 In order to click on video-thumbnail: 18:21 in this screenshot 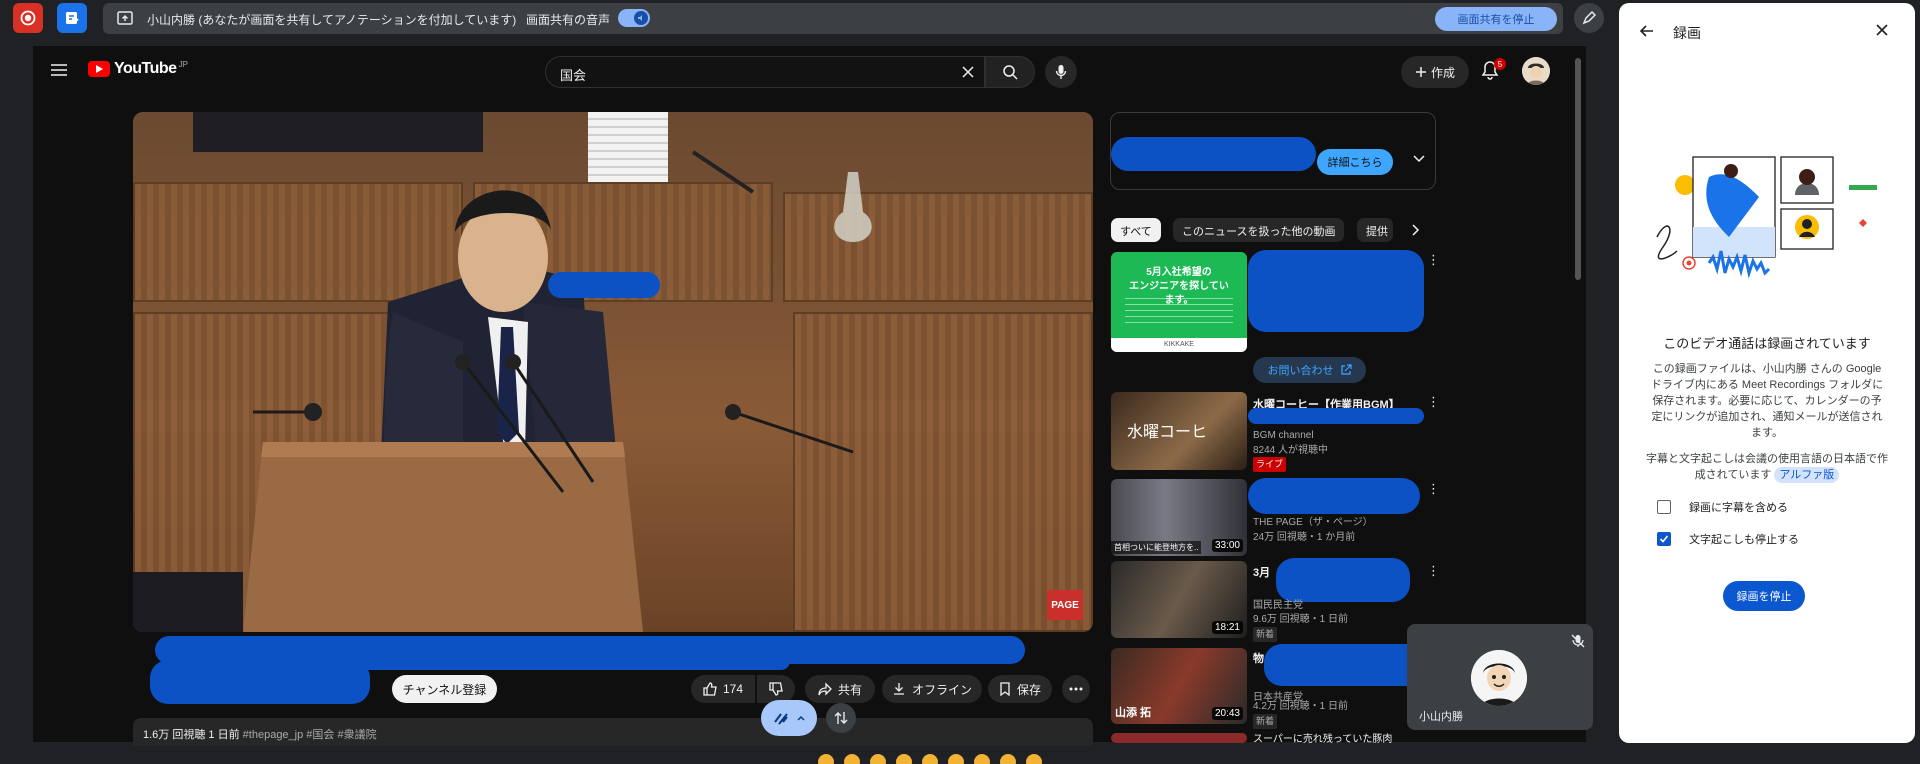, I will do `click(1179, 599)`.